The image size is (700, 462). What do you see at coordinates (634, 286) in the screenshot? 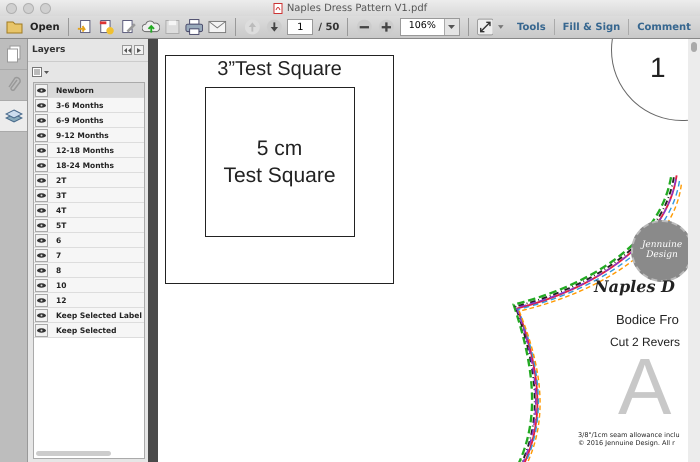
I see `pattern-name: Naples D` at bounding box center [634, 286].